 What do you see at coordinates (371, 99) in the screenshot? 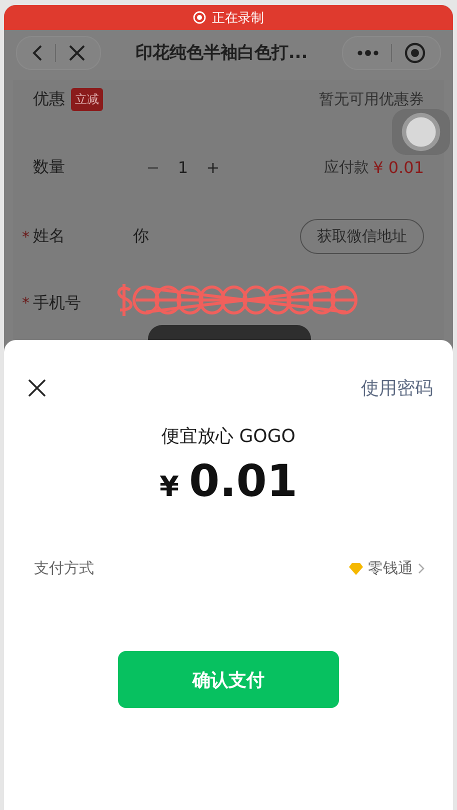
I see `coupon-value: 暂无可用优惠券` at bounding box center [371, 99].